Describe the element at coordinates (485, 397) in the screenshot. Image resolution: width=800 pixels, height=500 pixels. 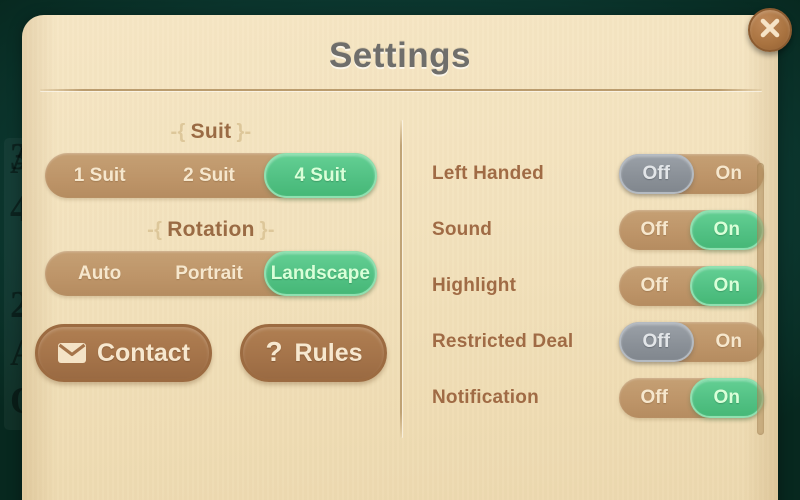
I see `setting-label-notification: Notification` at that location.